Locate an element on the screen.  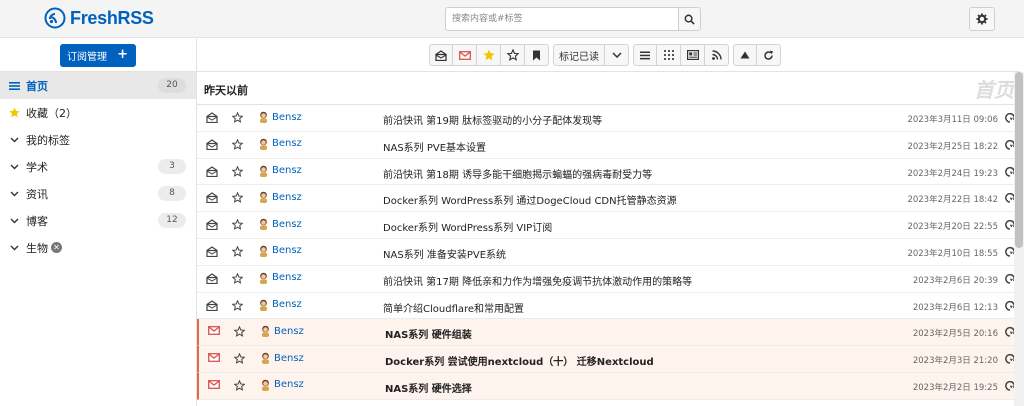
article-title: Docker系列 尝试使用nextcloud（十） 迁移Nextcloud is located at coordinates (519, 360).